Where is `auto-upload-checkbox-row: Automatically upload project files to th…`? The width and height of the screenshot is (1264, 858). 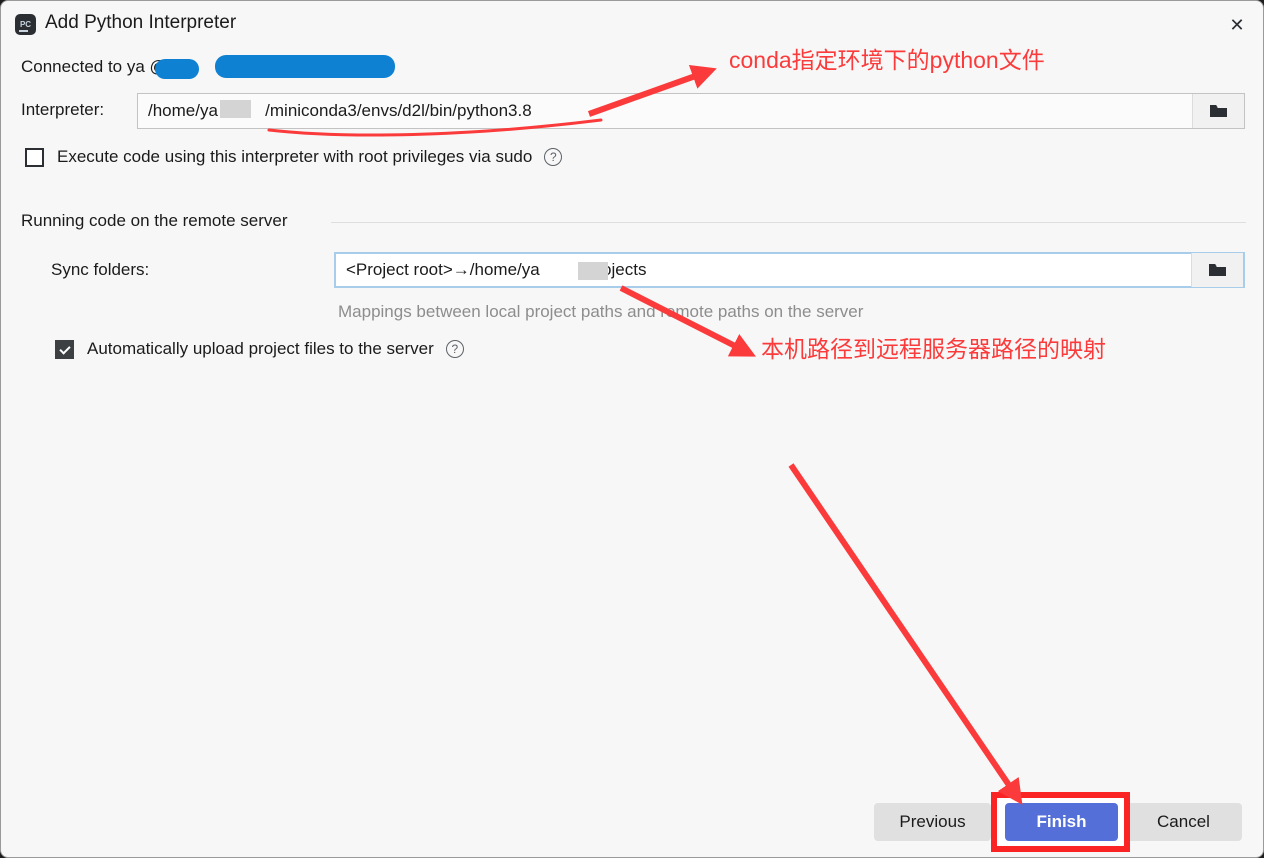
auto-upload-checkbox-row: Automatically upload project files to th… is located at coordinates (259, 349).